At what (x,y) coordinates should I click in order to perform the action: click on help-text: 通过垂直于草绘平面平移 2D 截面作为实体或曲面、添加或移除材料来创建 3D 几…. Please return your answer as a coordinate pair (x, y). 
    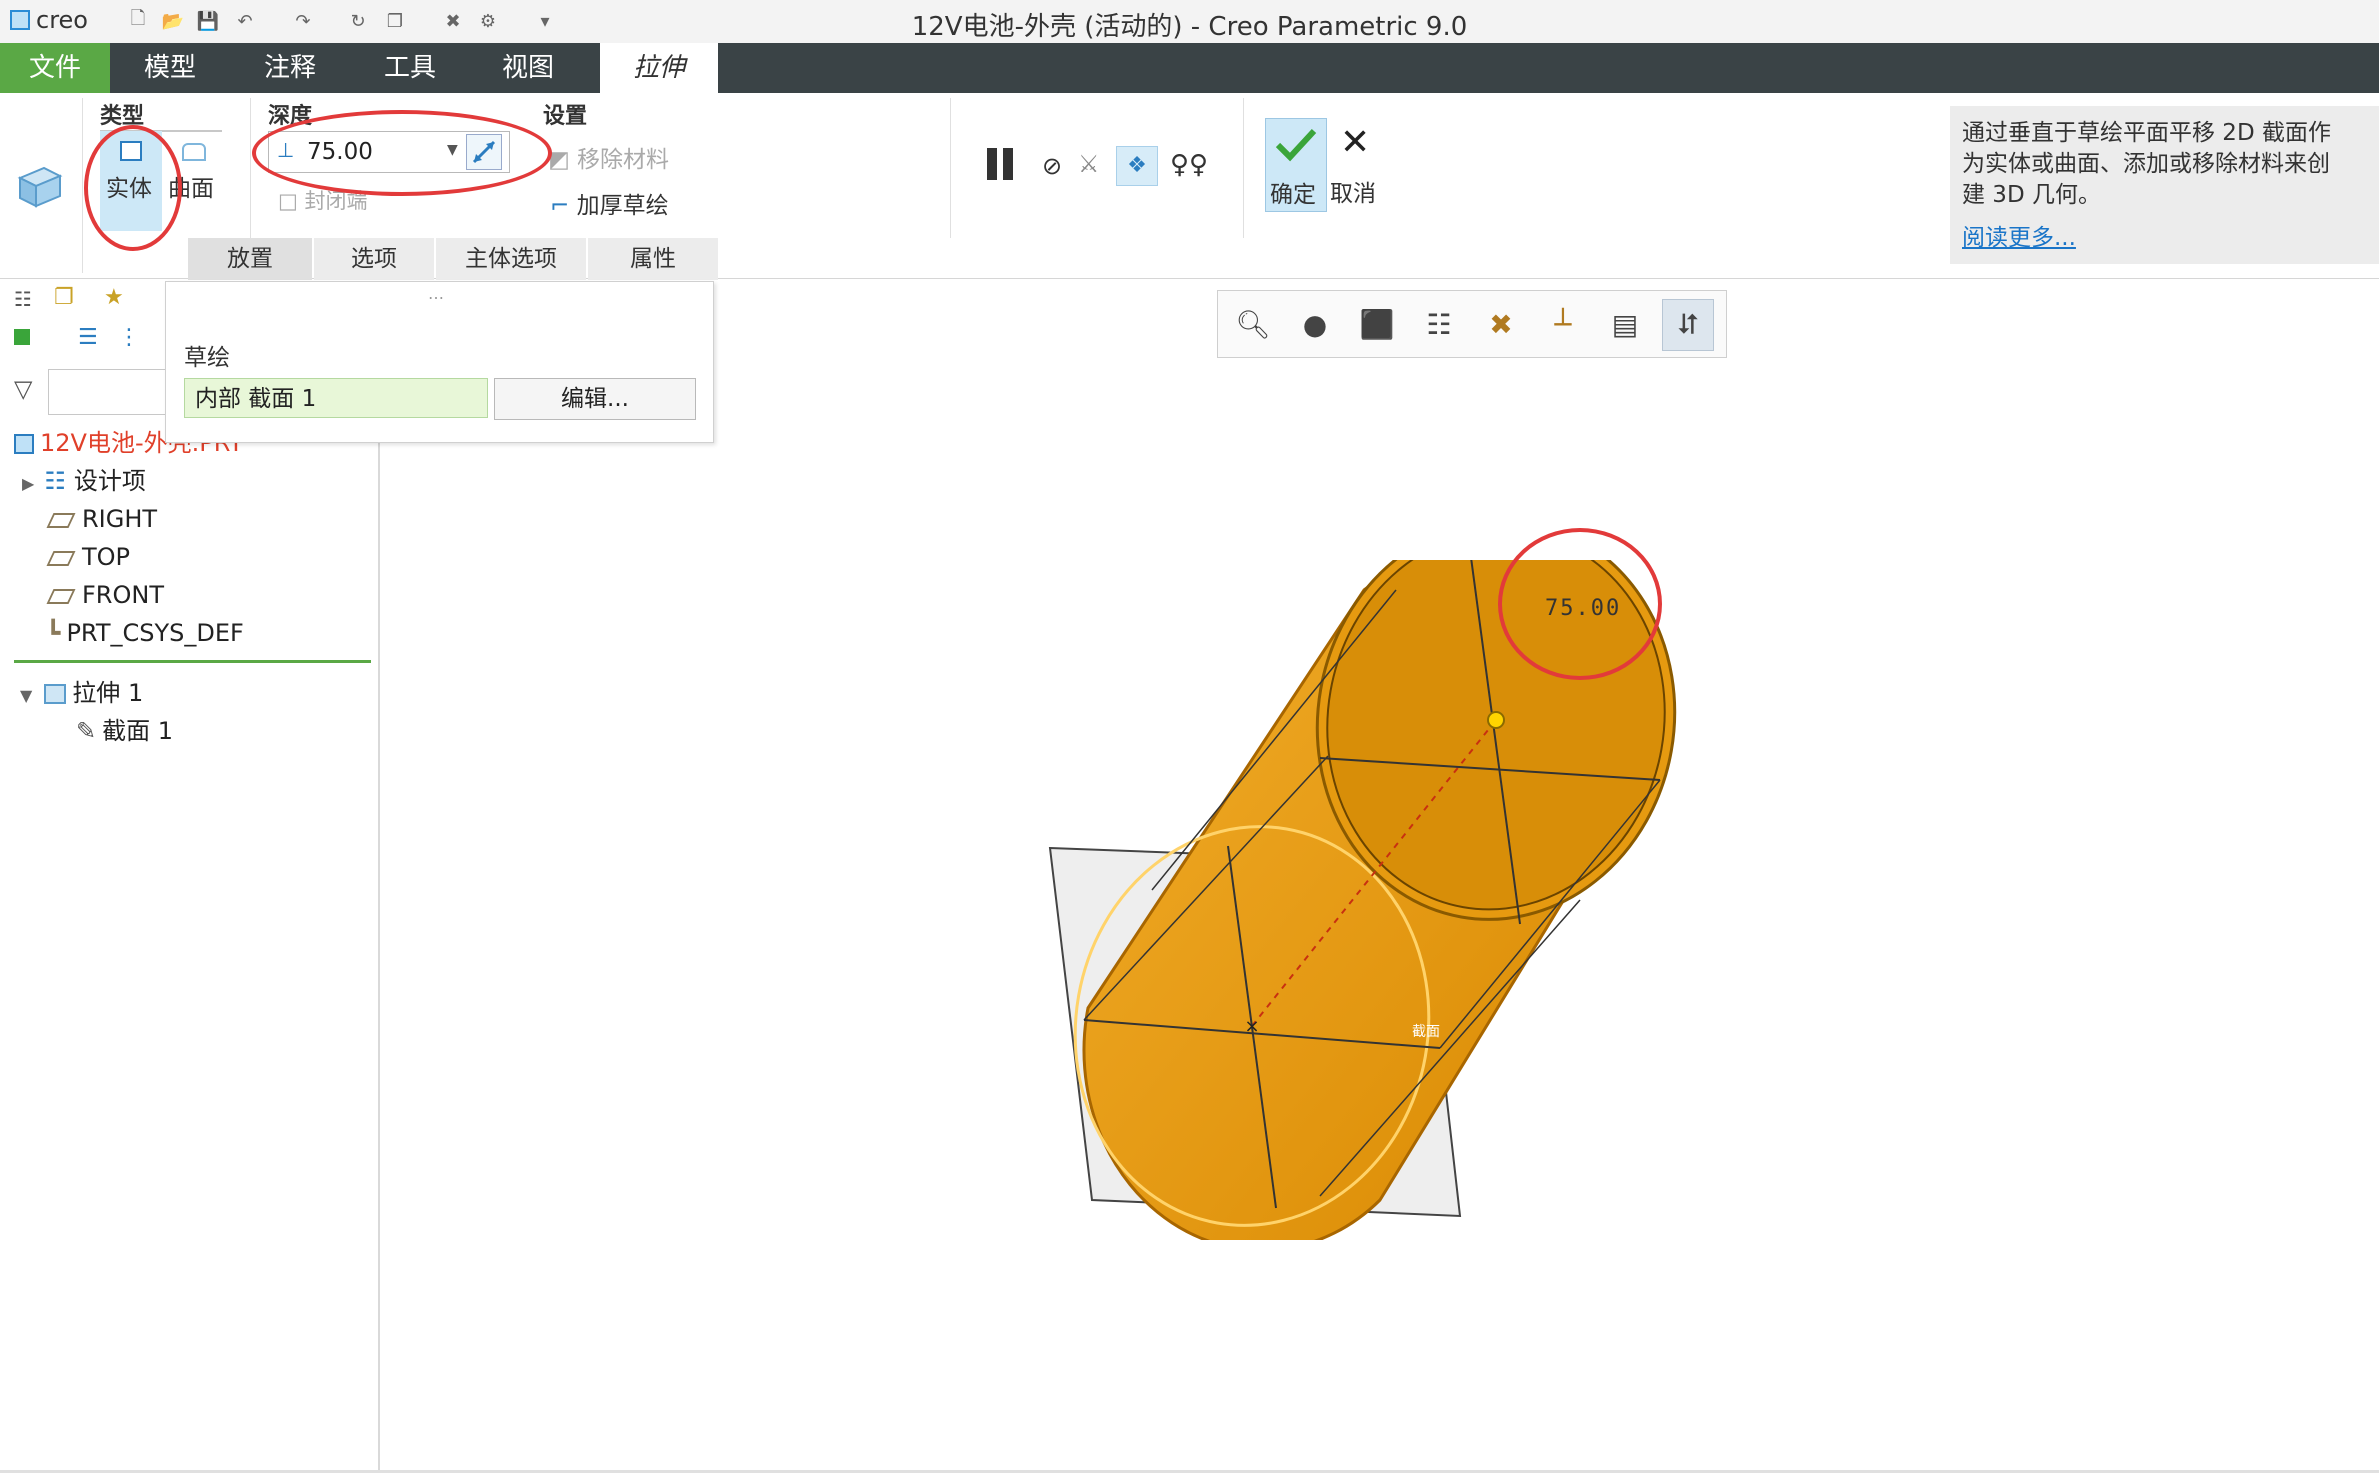
    Looking at the image, I should click on (2146, 164).